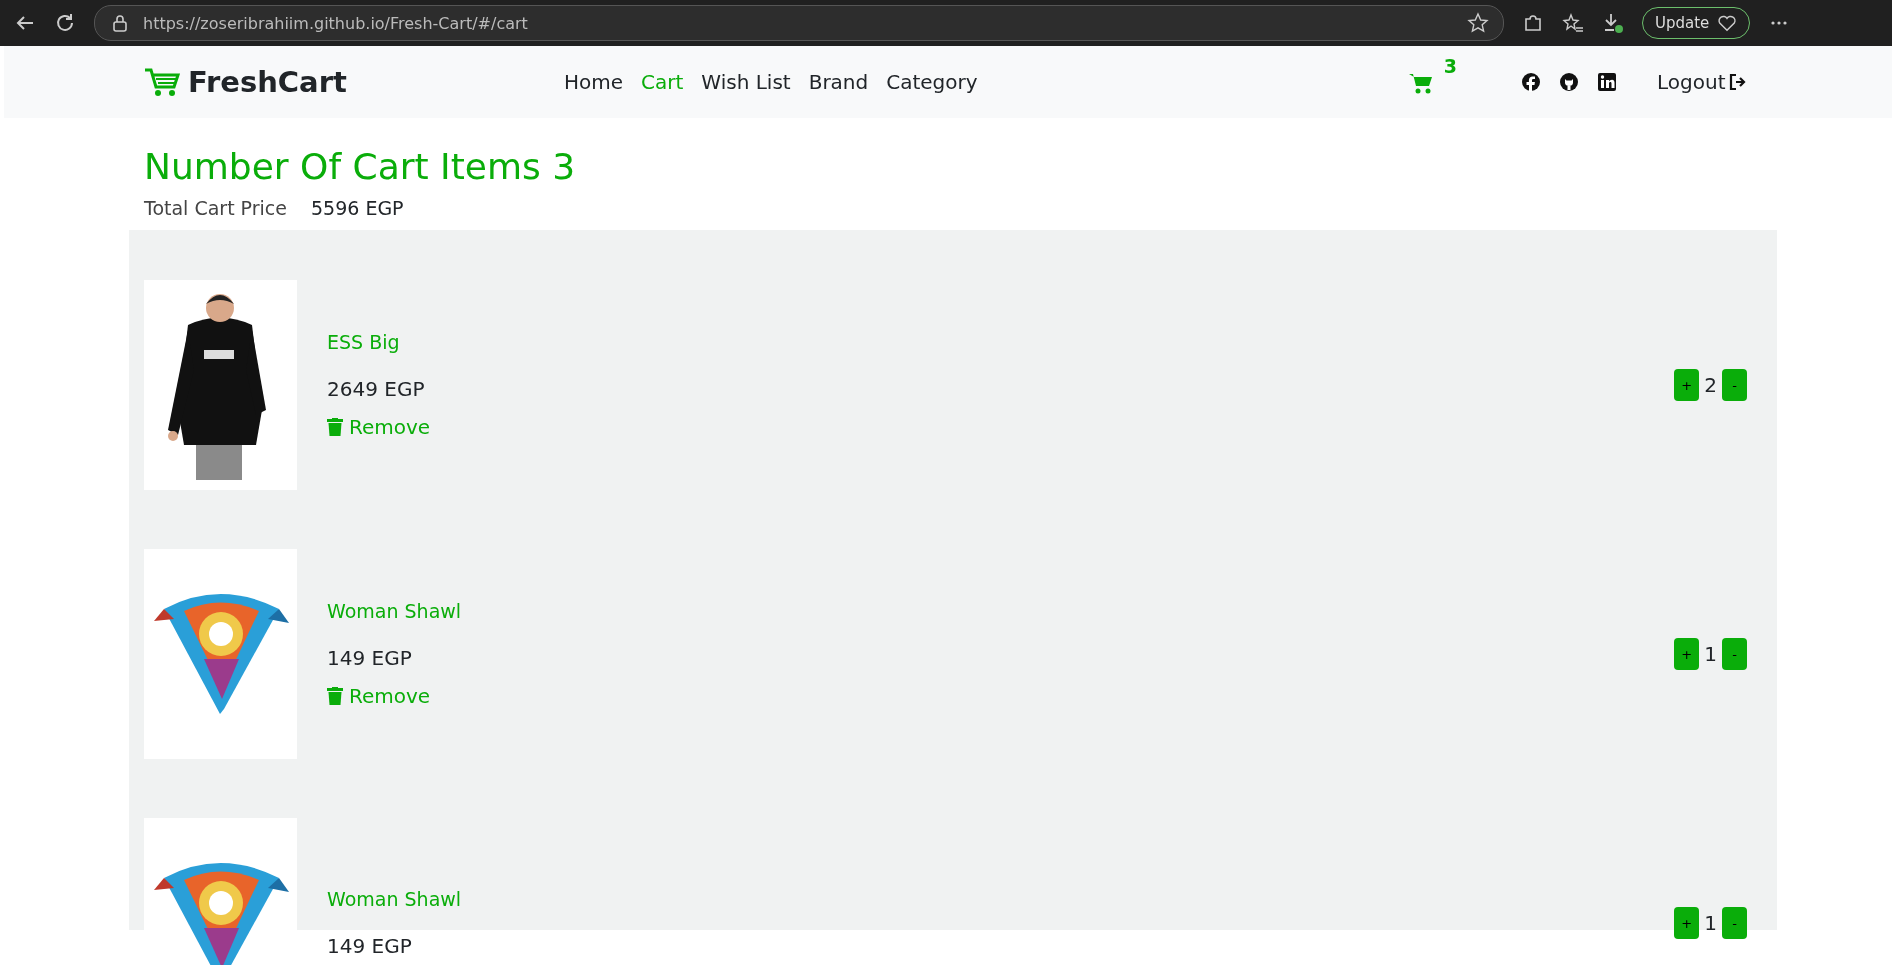 Image resolution: width=1892 pixels, height=965 pixels. Describe the element at coordinates (799, 23) in the screenshot. I see `address-bar: https://zoseribrahiim.github.io/Fresh-Cart/#/cart` at that location.